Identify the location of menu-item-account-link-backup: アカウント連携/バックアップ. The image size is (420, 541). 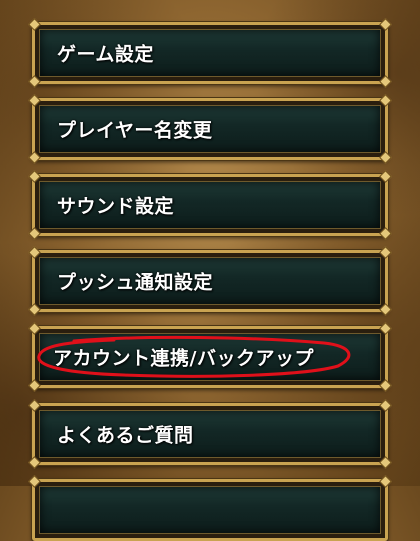
(210, 357).